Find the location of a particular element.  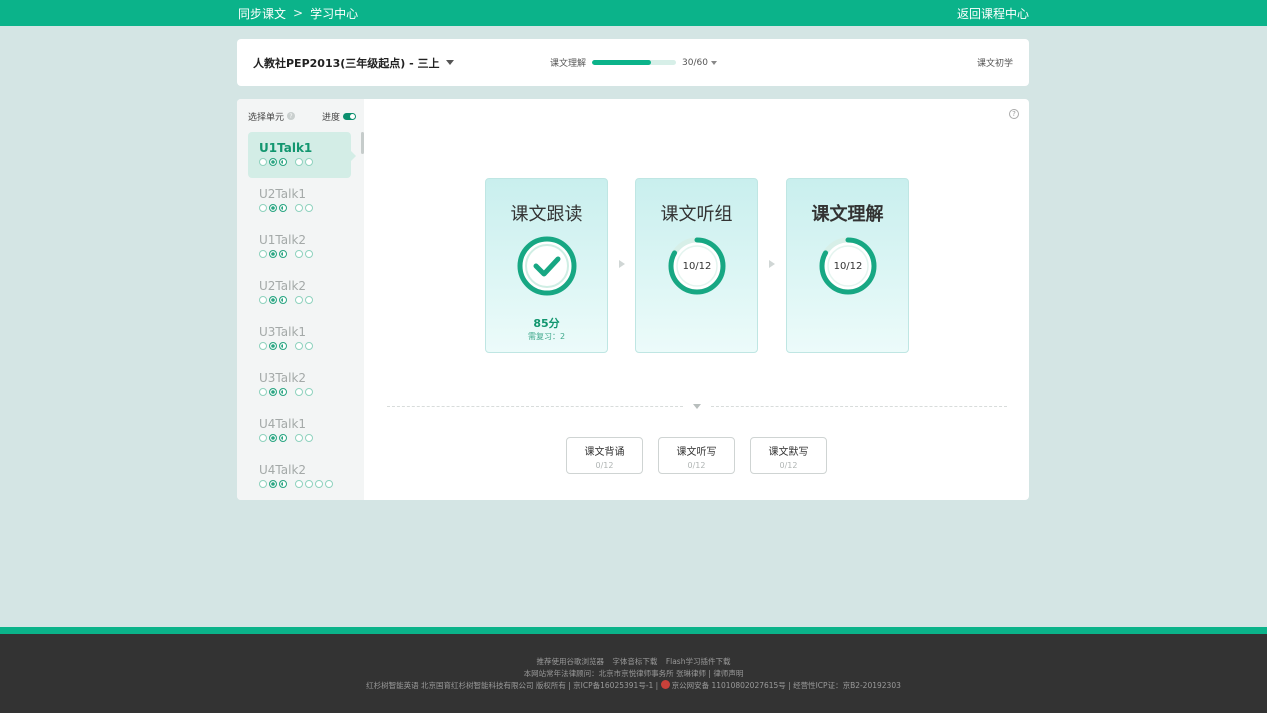

unit-name: U3Talk2 is located at coordinates (283, 378).